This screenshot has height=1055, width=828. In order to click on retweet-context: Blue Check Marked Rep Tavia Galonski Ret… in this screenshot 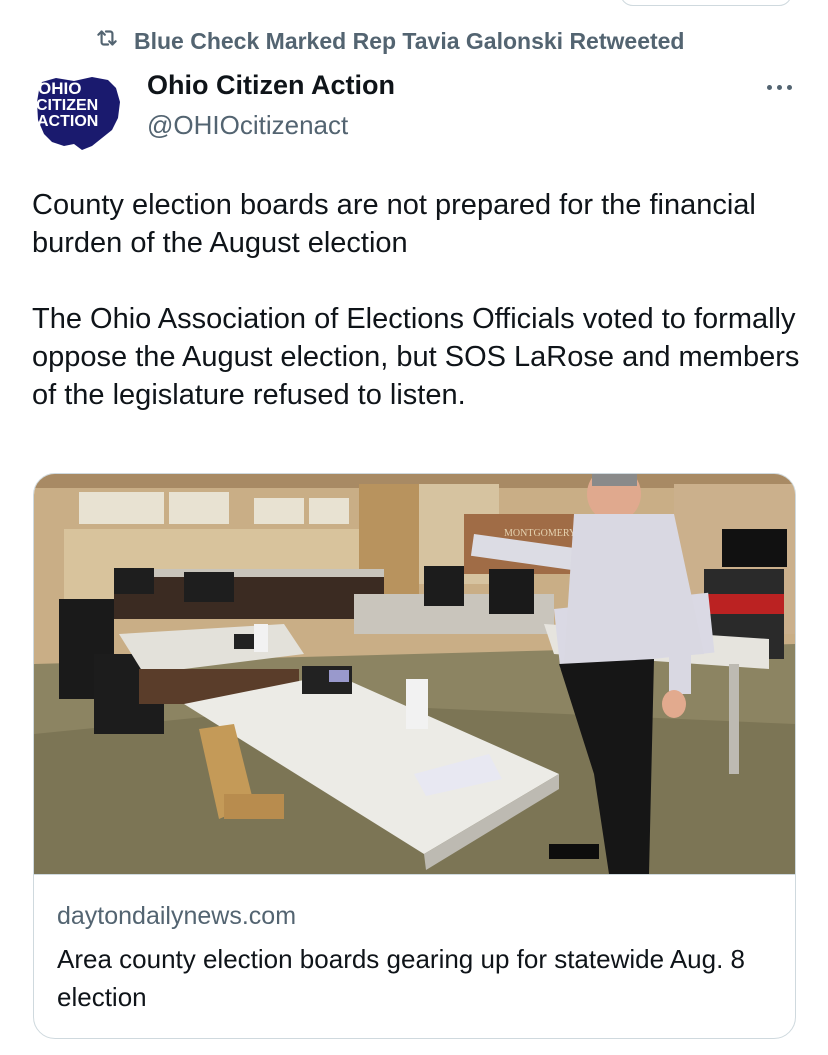, I will do `click(388, 41)`.